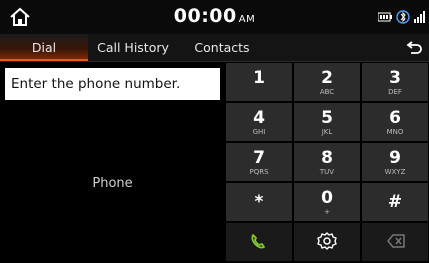 This screenshot has width=429, height=263. I want to click on key-5: 5 JKL, so click(327, 122).